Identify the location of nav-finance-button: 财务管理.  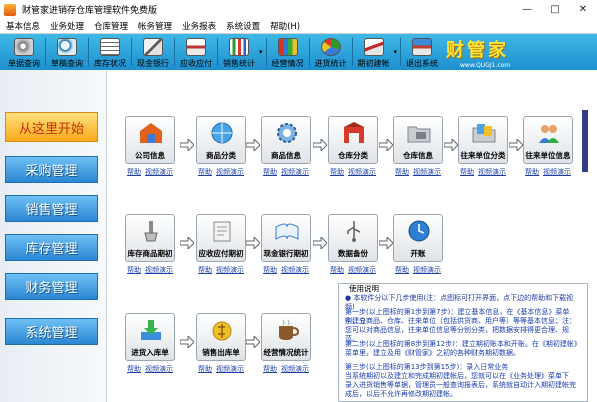
(51, 286).